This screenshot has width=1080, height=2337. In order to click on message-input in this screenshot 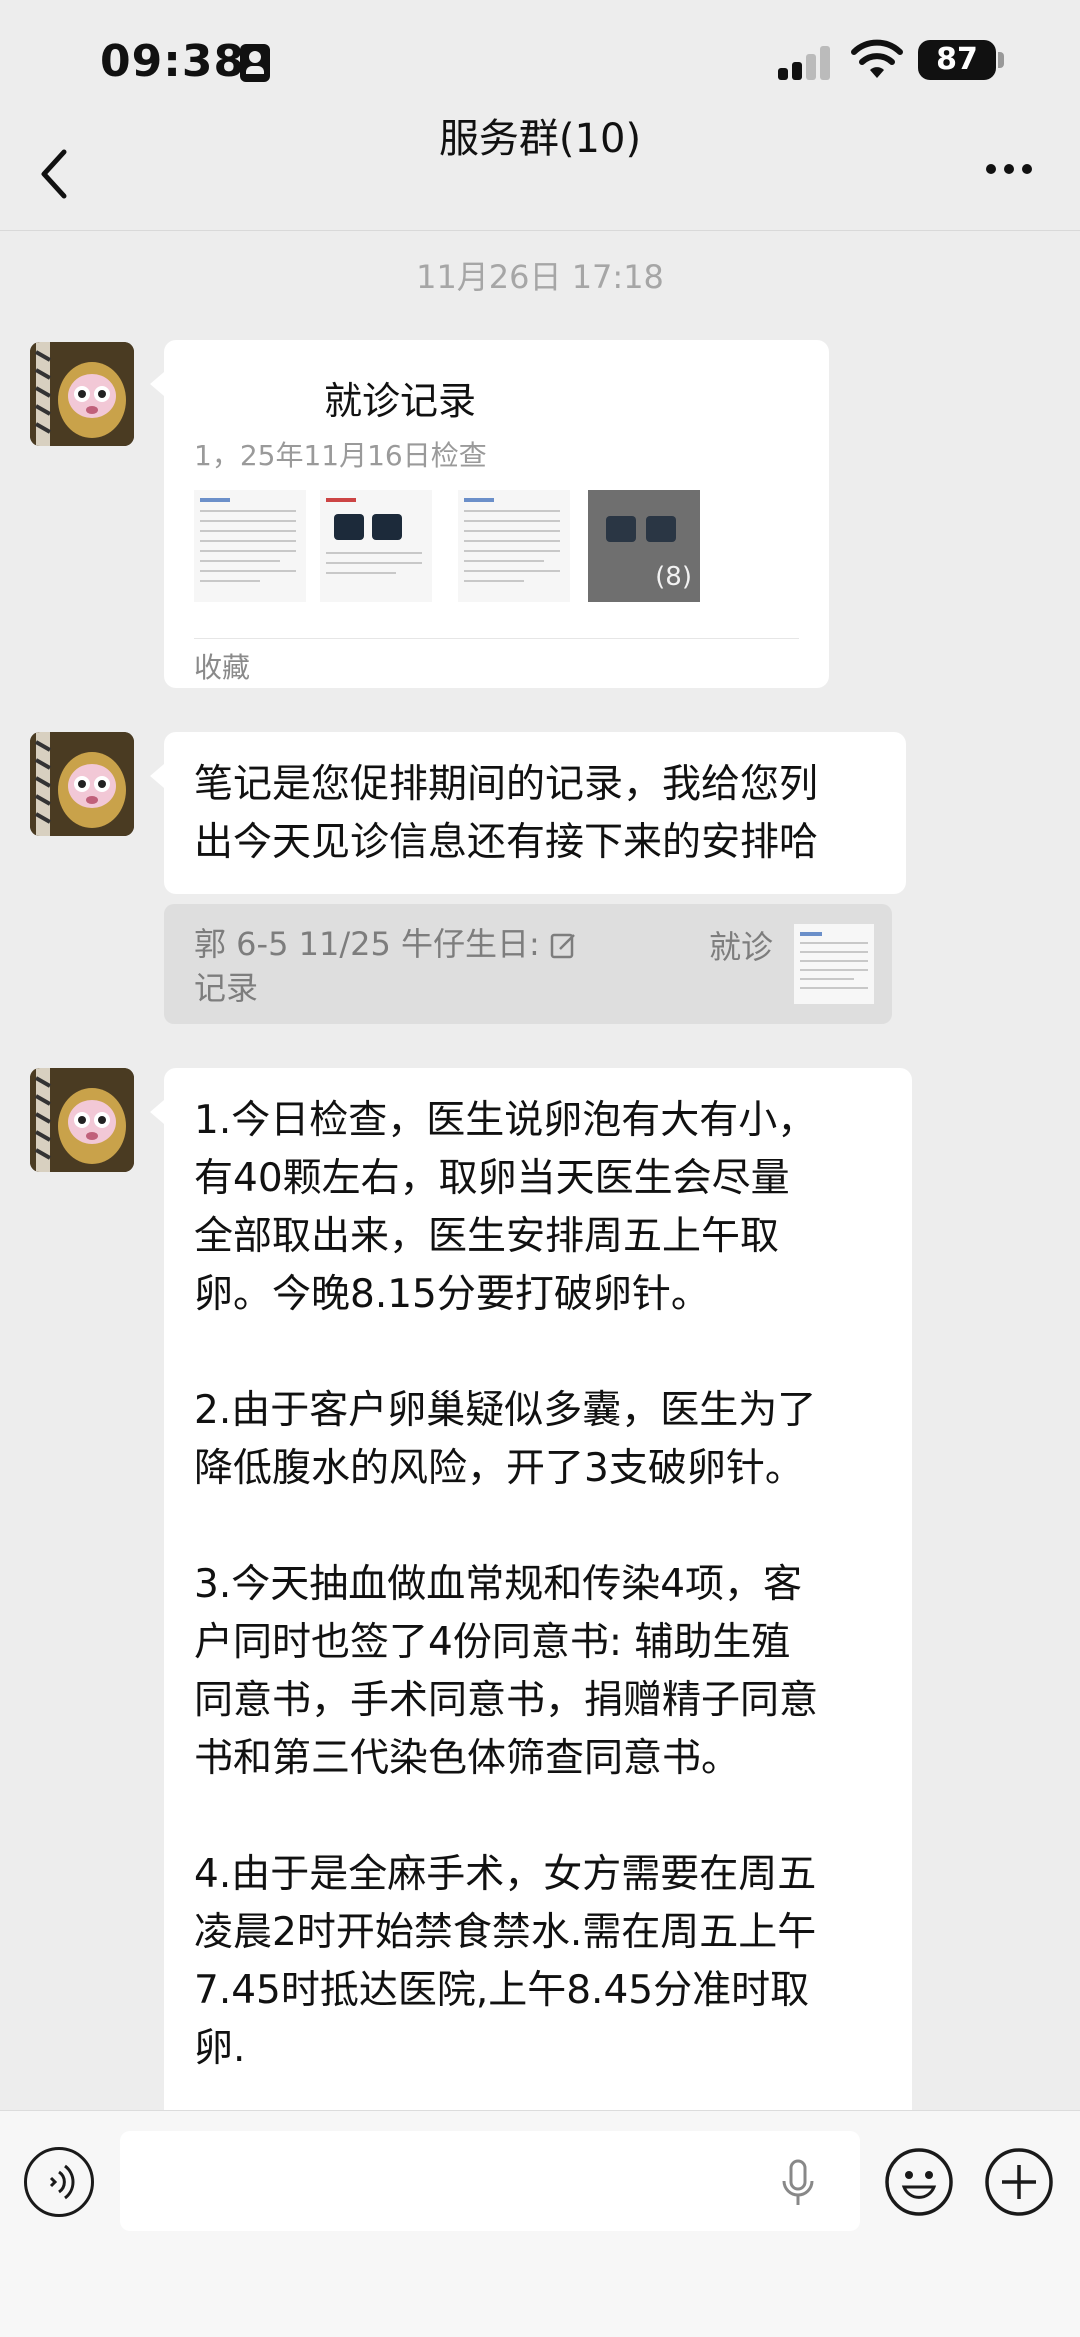, I will do `click(490, 2181)`.